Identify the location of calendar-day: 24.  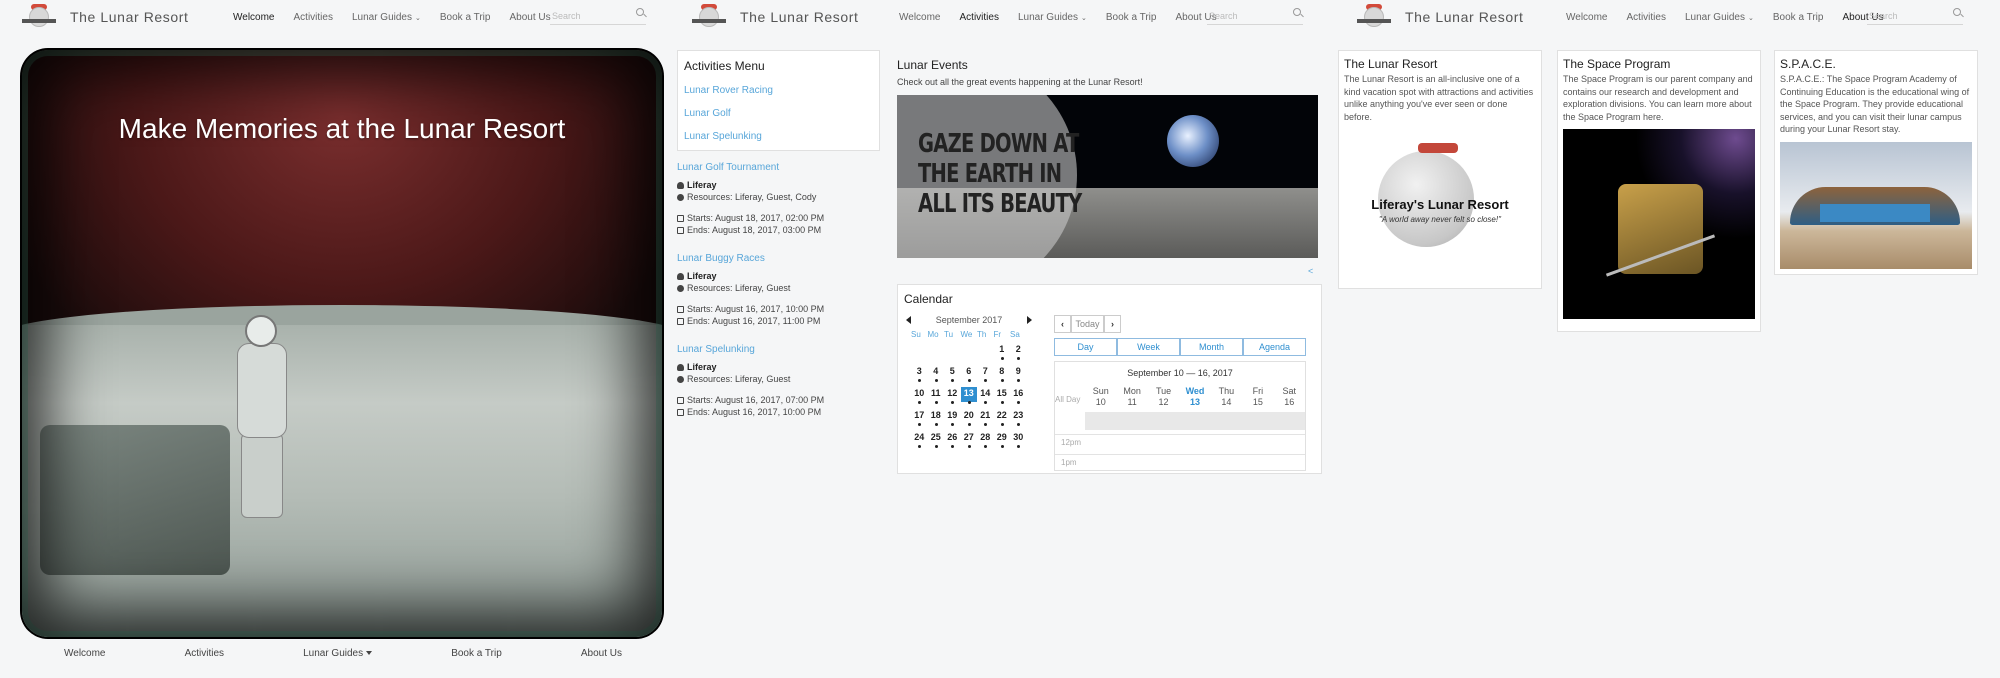
(919, 442).